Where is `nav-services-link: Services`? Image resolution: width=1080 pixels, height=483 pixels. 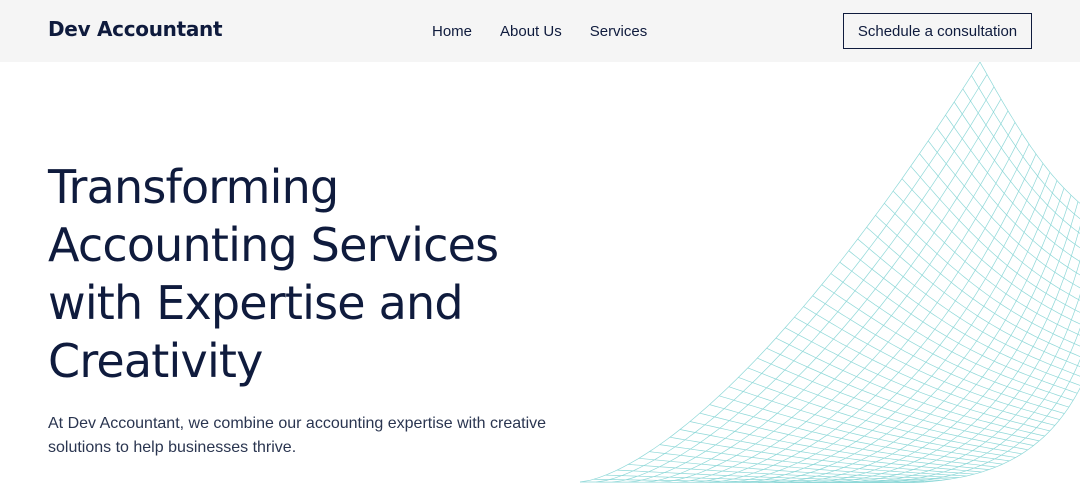
nav-services-link: Services is located at coordinates (619, 32).